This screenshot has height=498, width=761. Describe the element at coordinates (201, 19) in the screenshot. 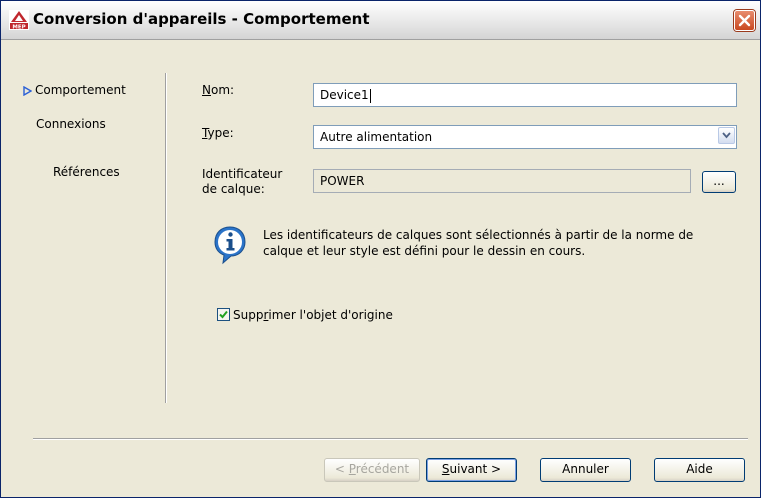

I see `window-title: Conversion d'appareils - Comportement` at that location.